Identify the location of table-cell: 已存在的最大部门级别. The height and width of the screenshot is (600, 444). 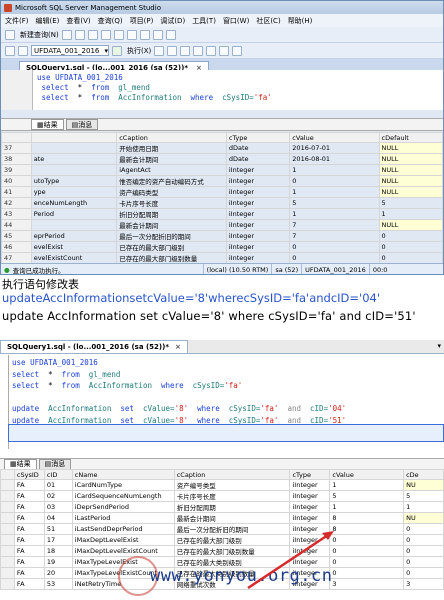
(171, 246).